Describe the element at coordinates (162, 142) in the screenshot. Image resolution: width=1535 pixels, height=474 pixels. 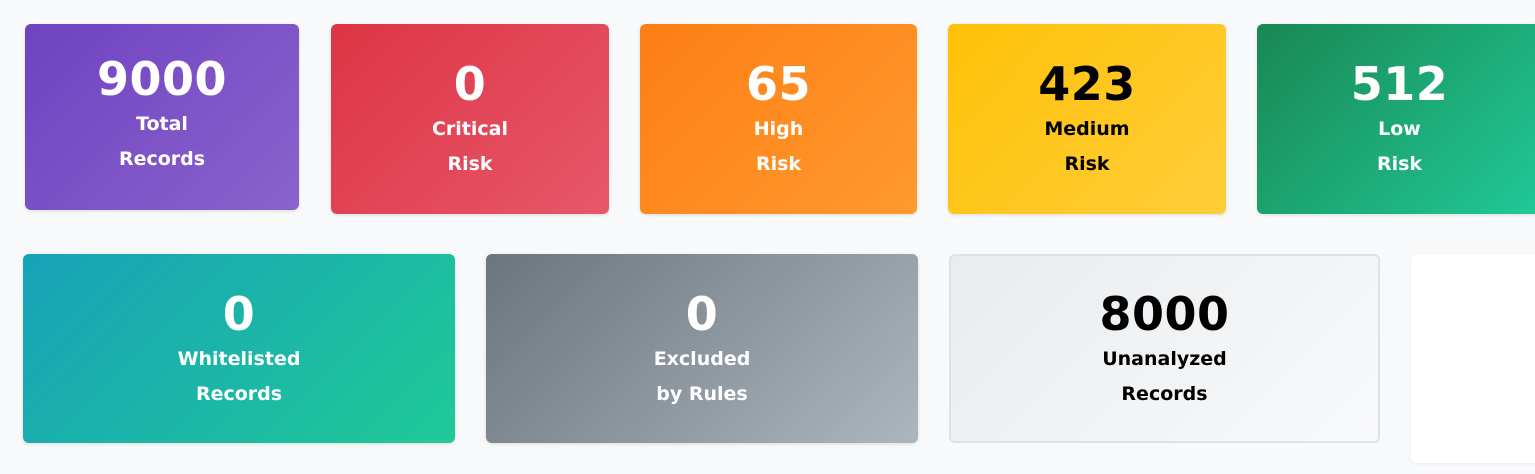
I see `total-records-label: Total Records` at that location.